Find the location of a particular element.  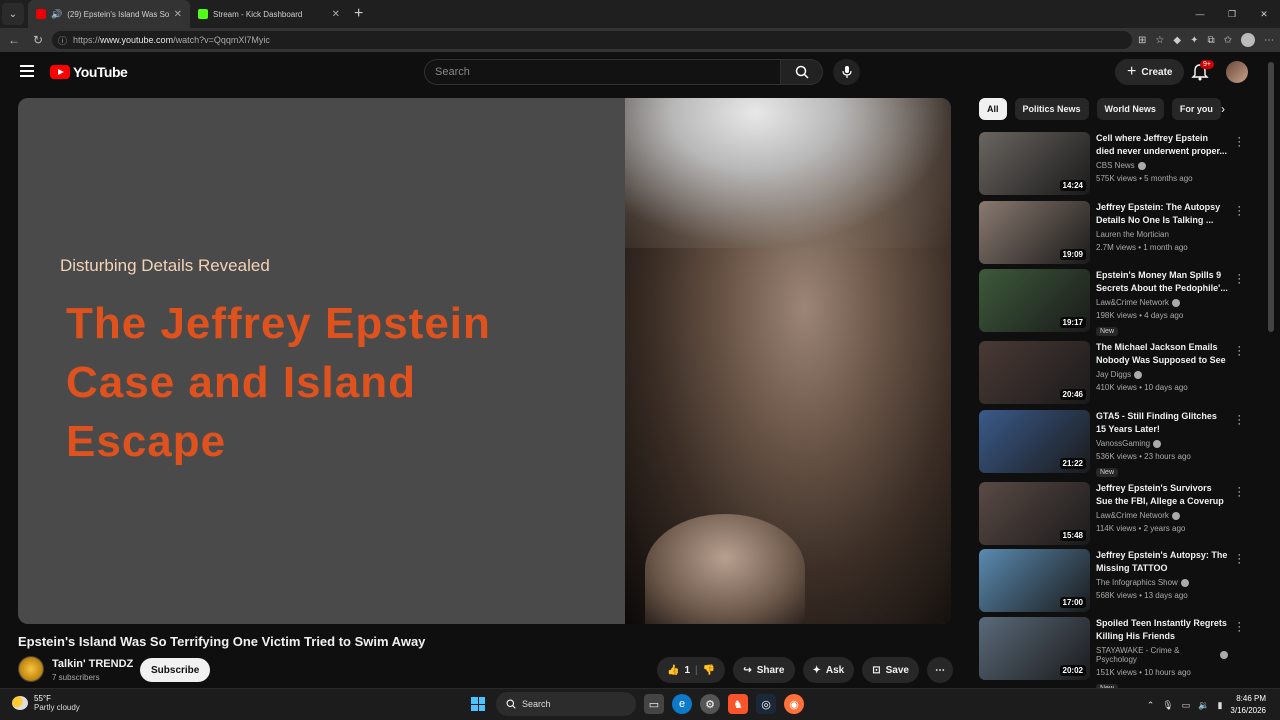

share-button: ↪ Share is located at coordinates (764, 670).